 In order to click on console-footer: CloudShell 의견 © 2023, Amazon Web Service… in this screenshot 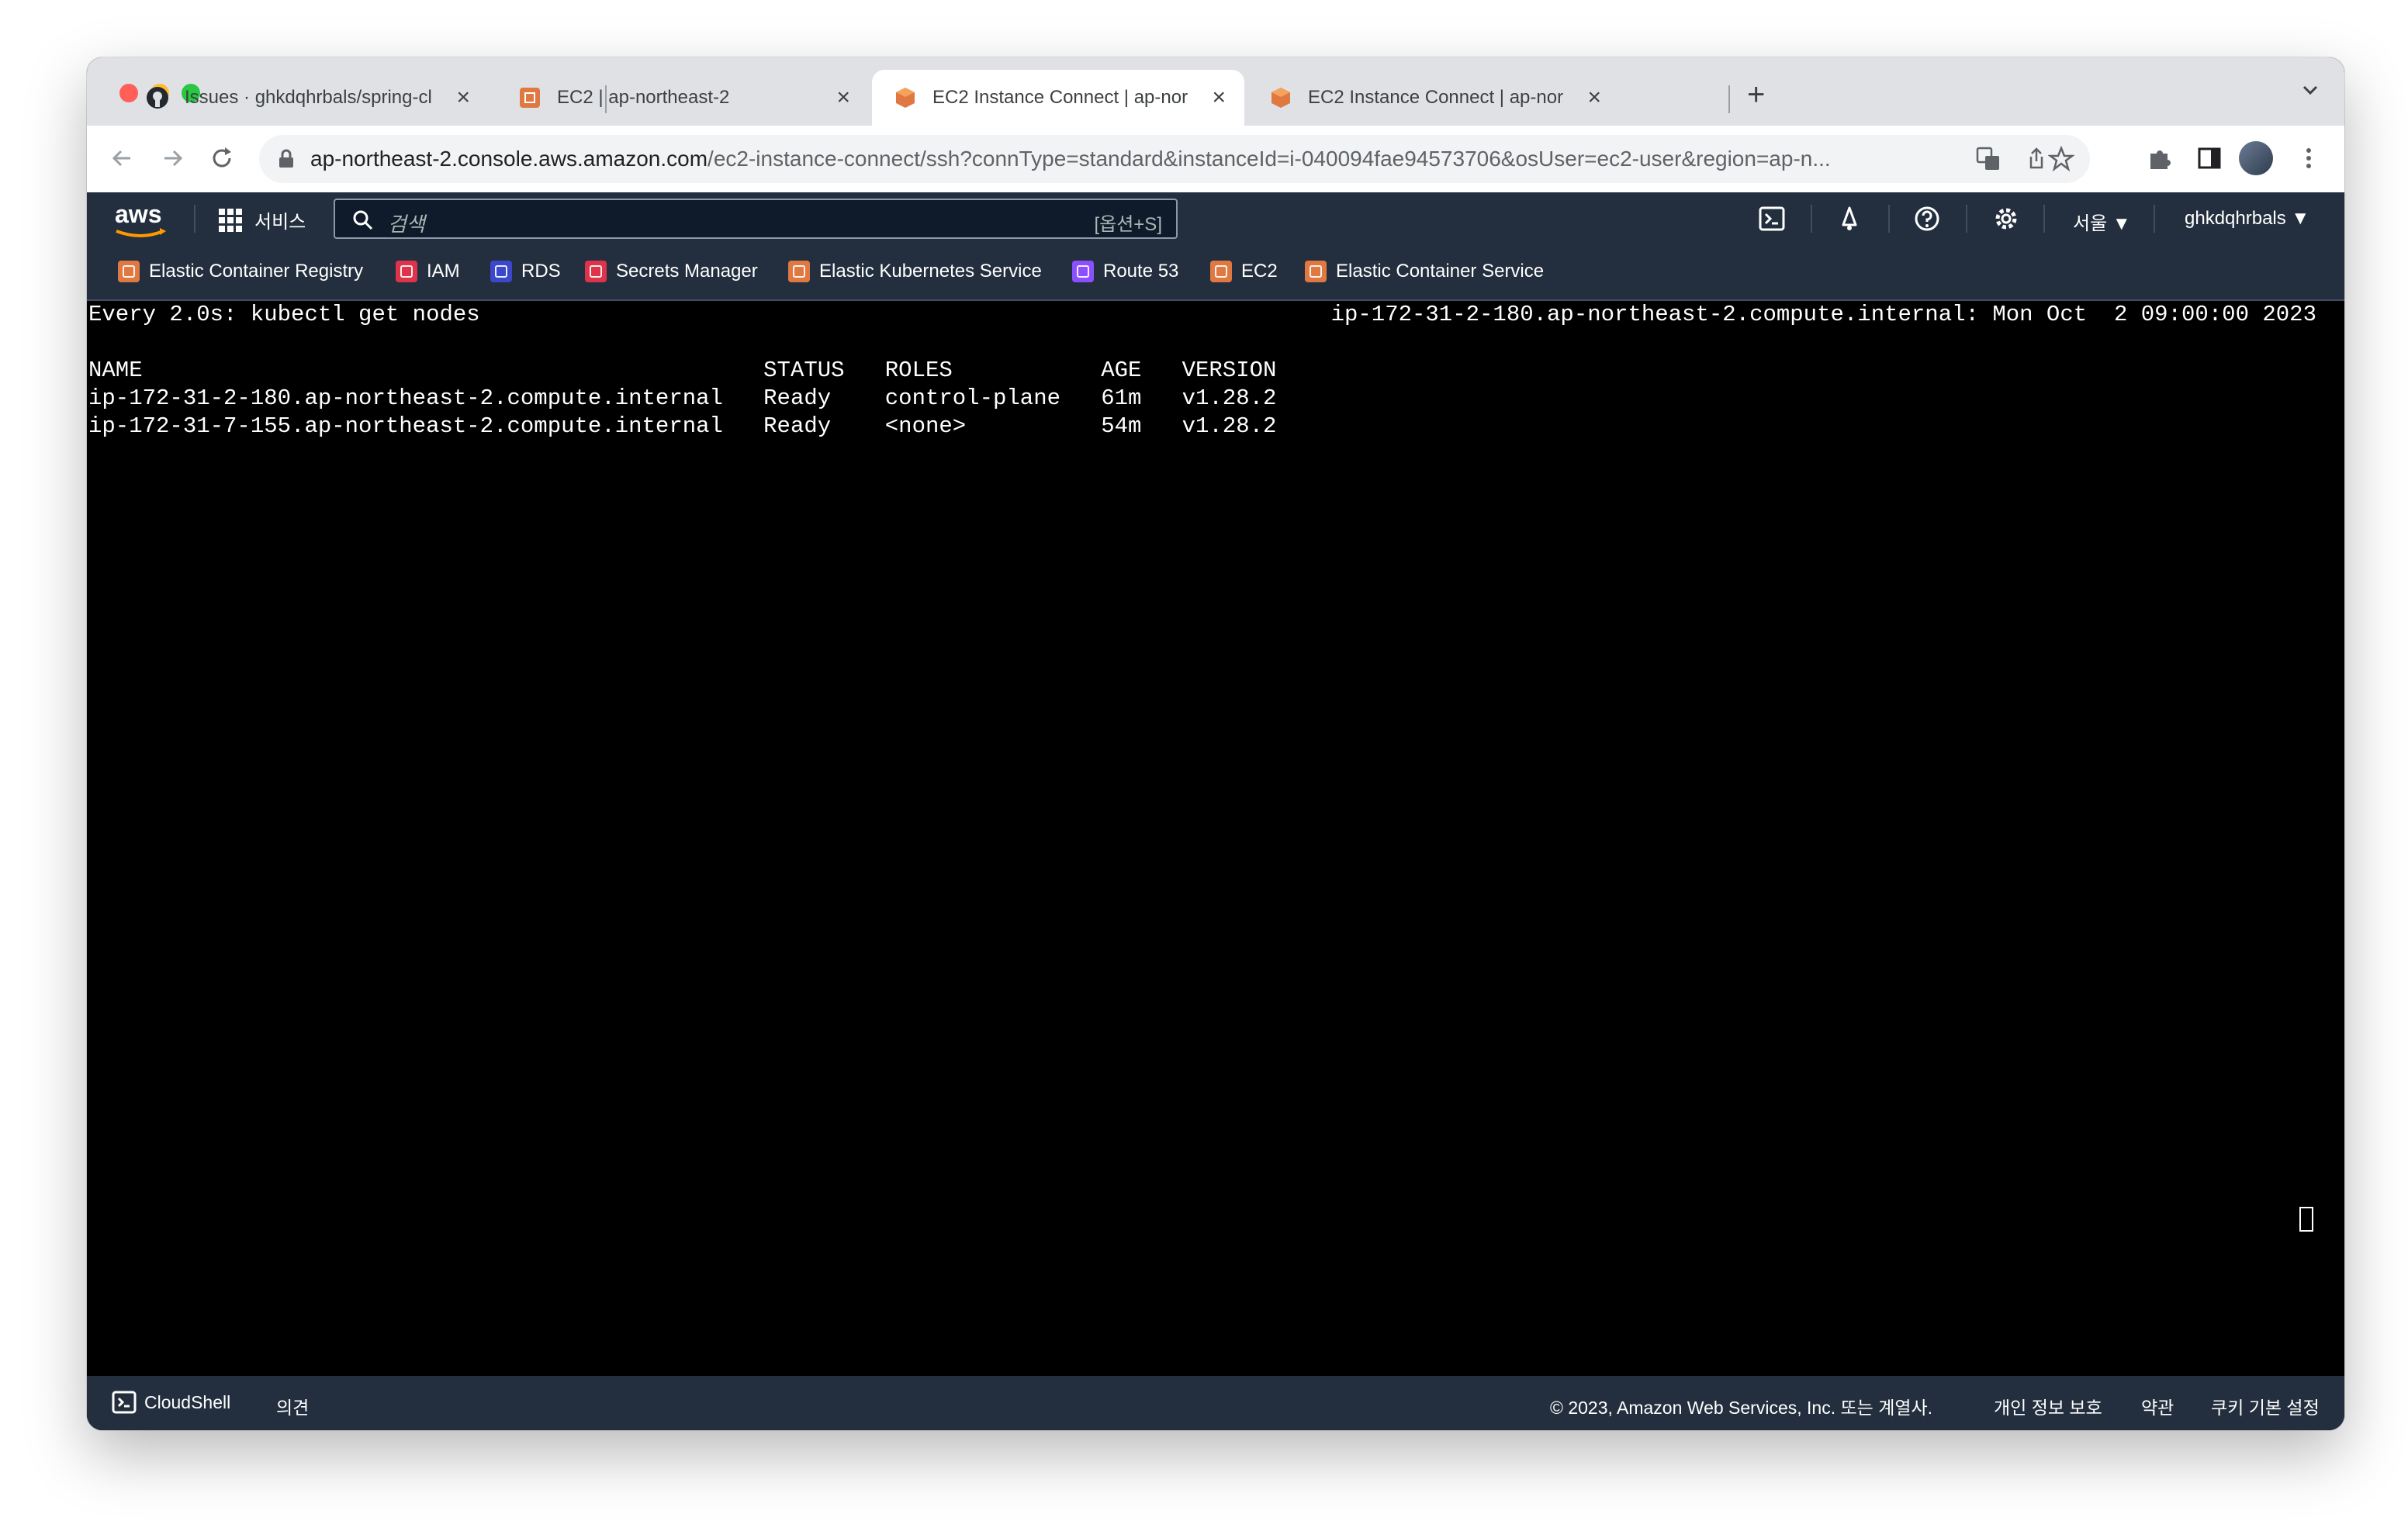, I will do `click(1215, 1403)`.